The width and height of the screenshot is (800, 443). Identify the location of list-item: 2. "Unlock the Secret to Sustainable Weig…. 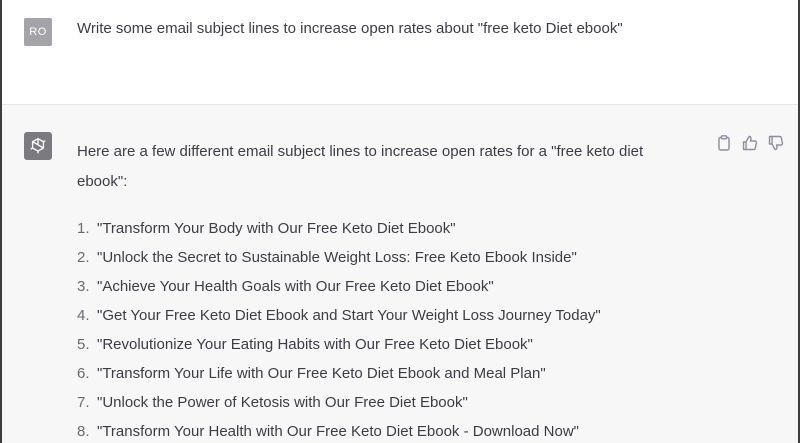
(327, 257).